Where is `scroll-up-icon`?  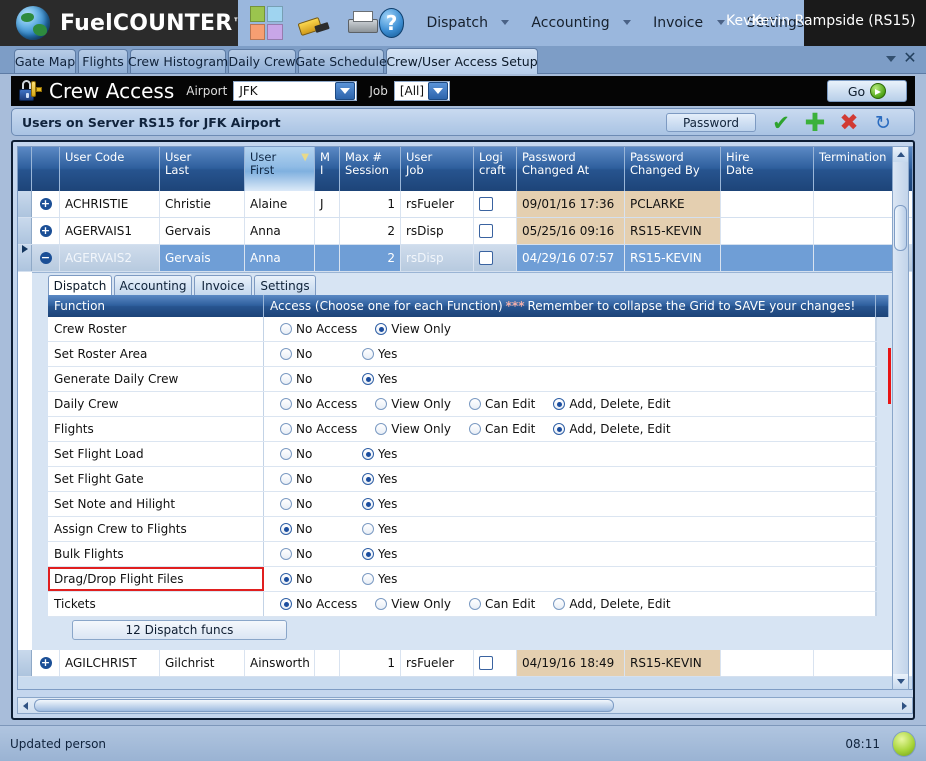 scroll-up-icon is located at coordinates (900, 154).